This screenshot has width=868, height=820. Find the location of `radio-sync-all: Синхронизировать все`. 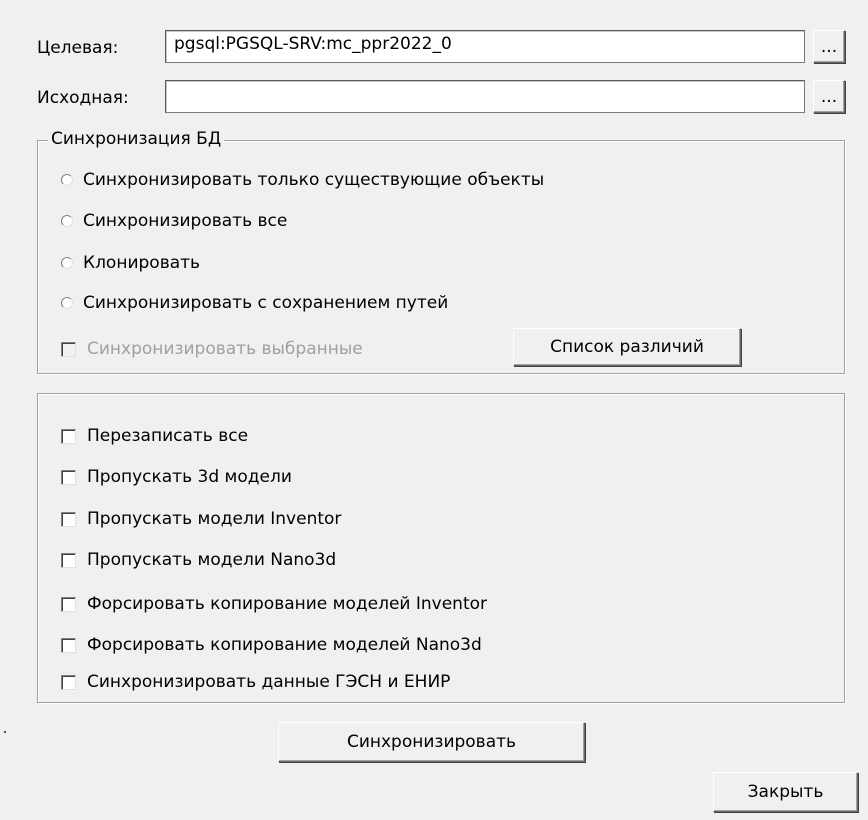

radio-sync-all: Синхронизировать все is located at coordinates (174, 221).